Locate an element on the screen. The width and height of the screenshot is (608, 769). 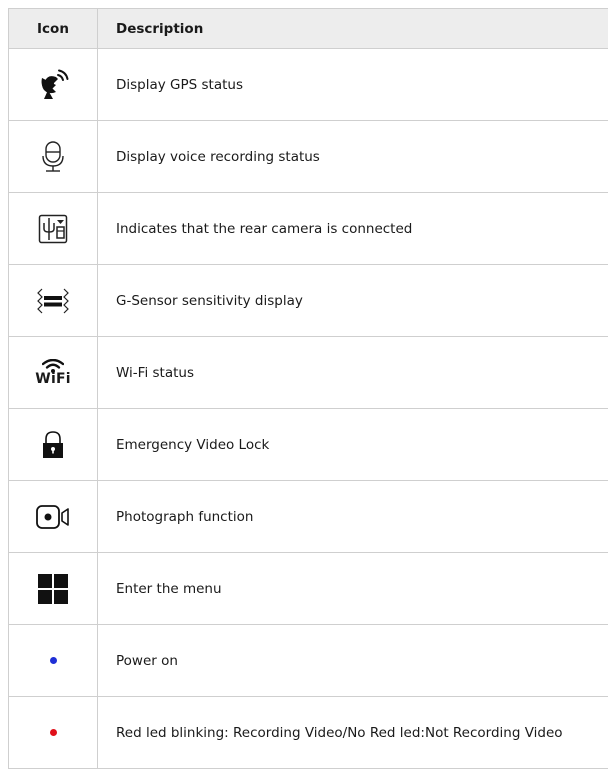
header-icon-column: Icon is located at coordinates (53, 28).